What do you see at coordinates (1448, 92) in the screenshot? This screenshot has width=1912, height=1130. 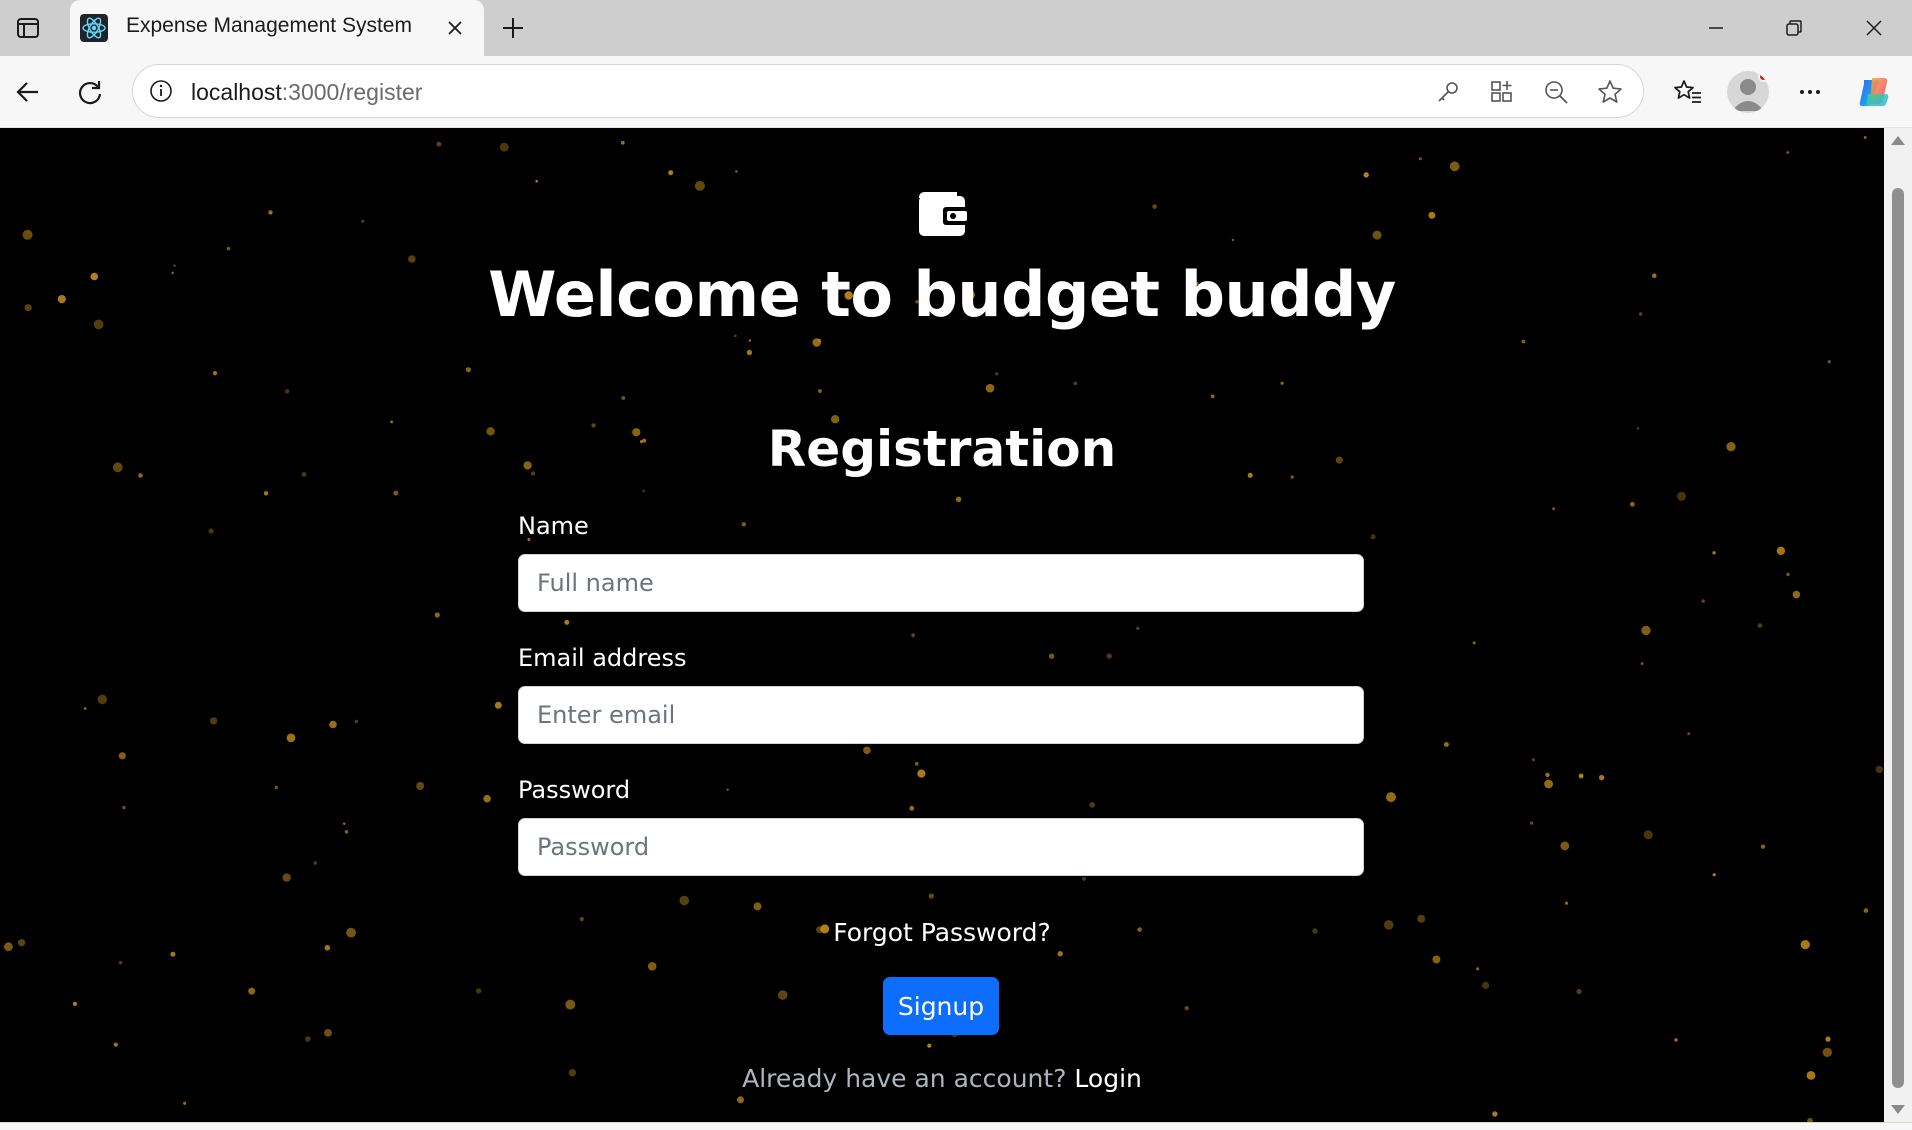 I see `password-key-icon` at bounding box center [1448, 92].